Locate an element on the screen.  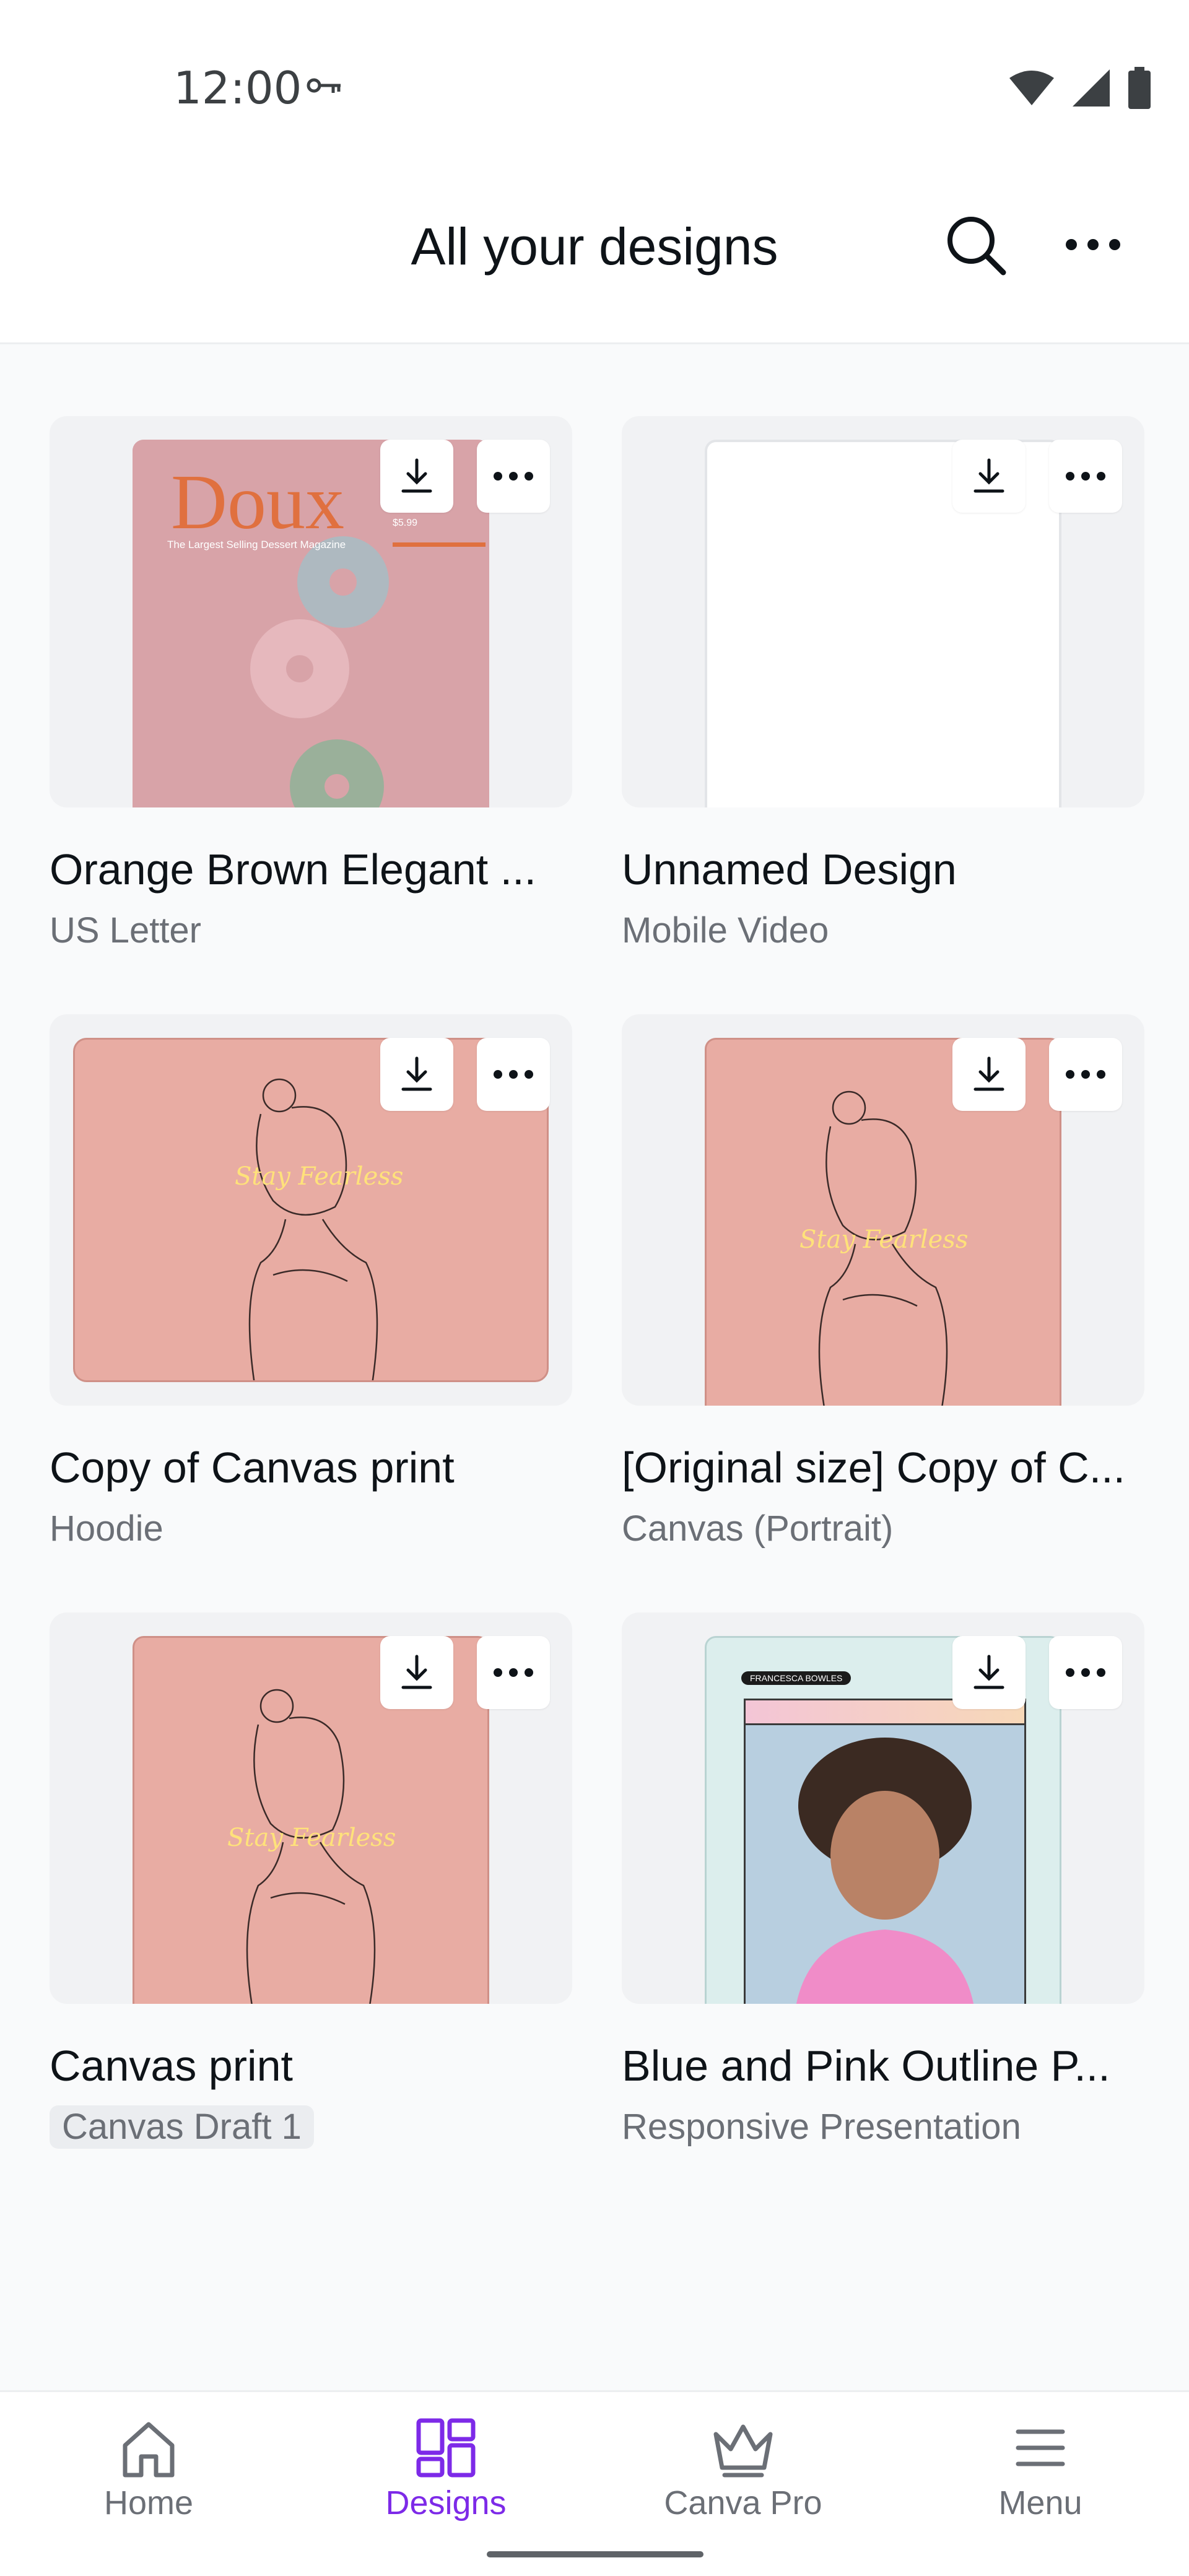
design-name: Copy of Canvas print is located at coordinates (252, 1467).